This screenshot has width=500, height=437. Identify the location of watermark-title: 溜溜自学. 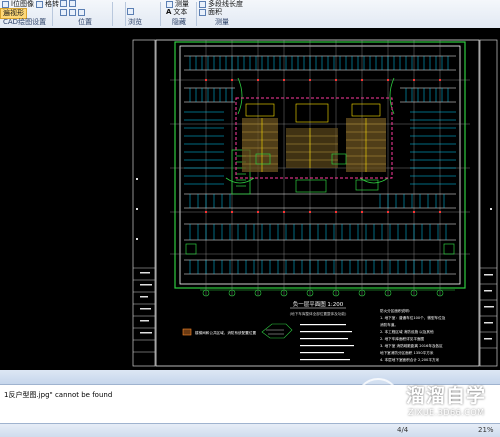
(446, 396).